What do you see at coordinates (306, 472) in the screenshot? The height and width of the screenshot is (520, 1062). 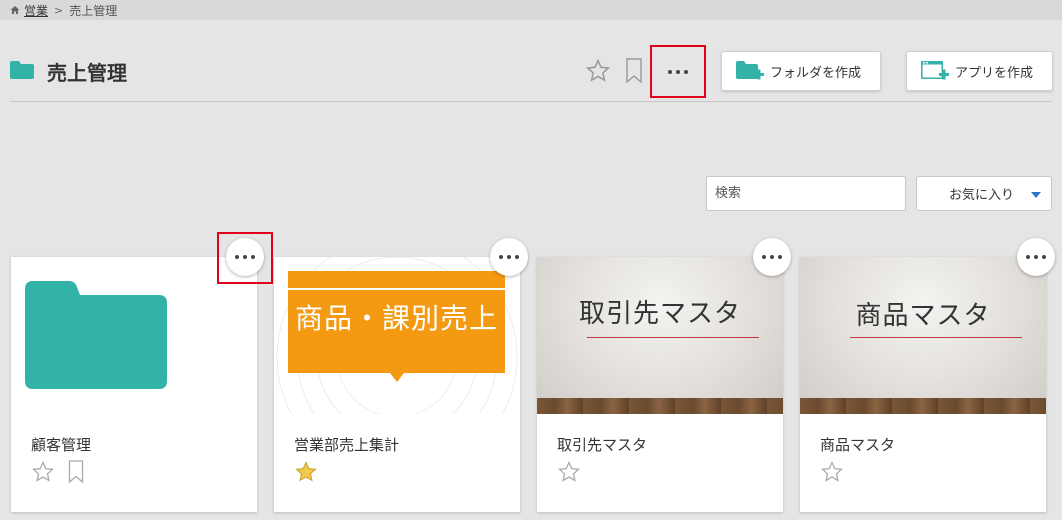 I see `favorite-star-filled-icon` at bounding box center [306, 472].